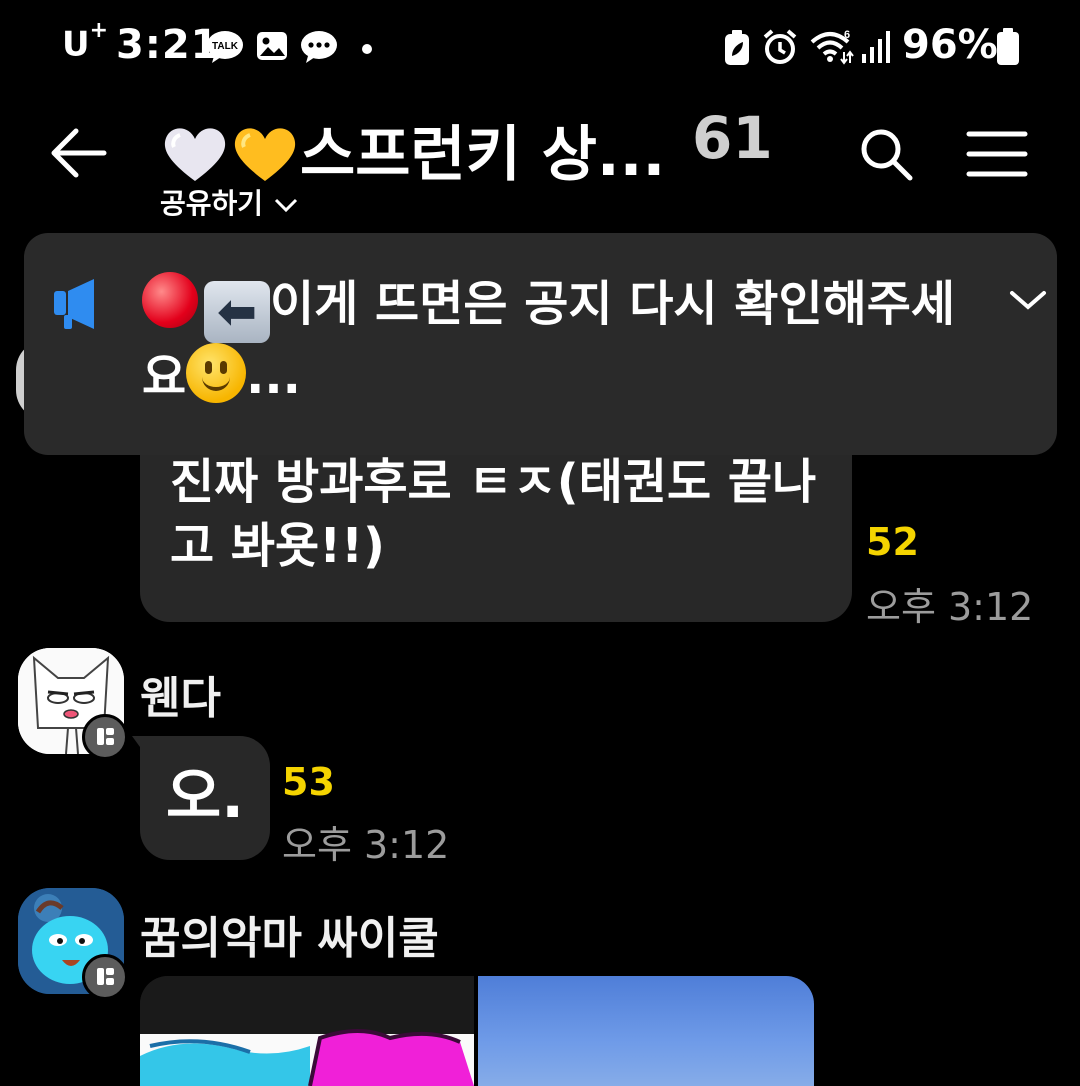 The height and width of the screenshot is (1086, 1080). What do you see at coordinates (265, 154) in the screenshot?
I see `yellow-heart-icon` at bounding box center [265, 154].